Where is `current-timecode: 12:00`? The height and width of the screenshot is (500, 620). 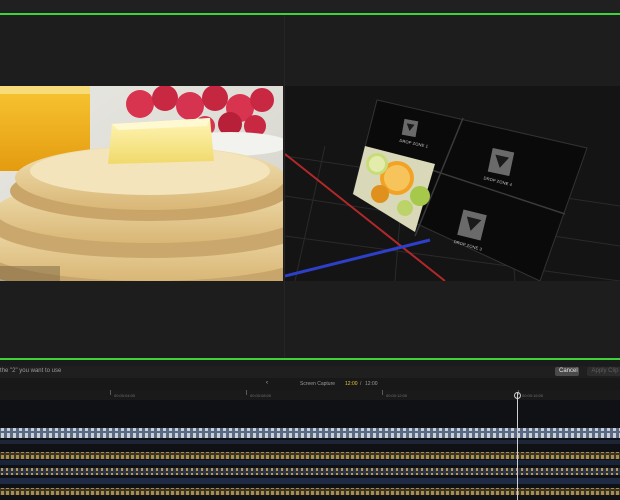
current-timecode: 12:00 is located at coordinates (351, 384).